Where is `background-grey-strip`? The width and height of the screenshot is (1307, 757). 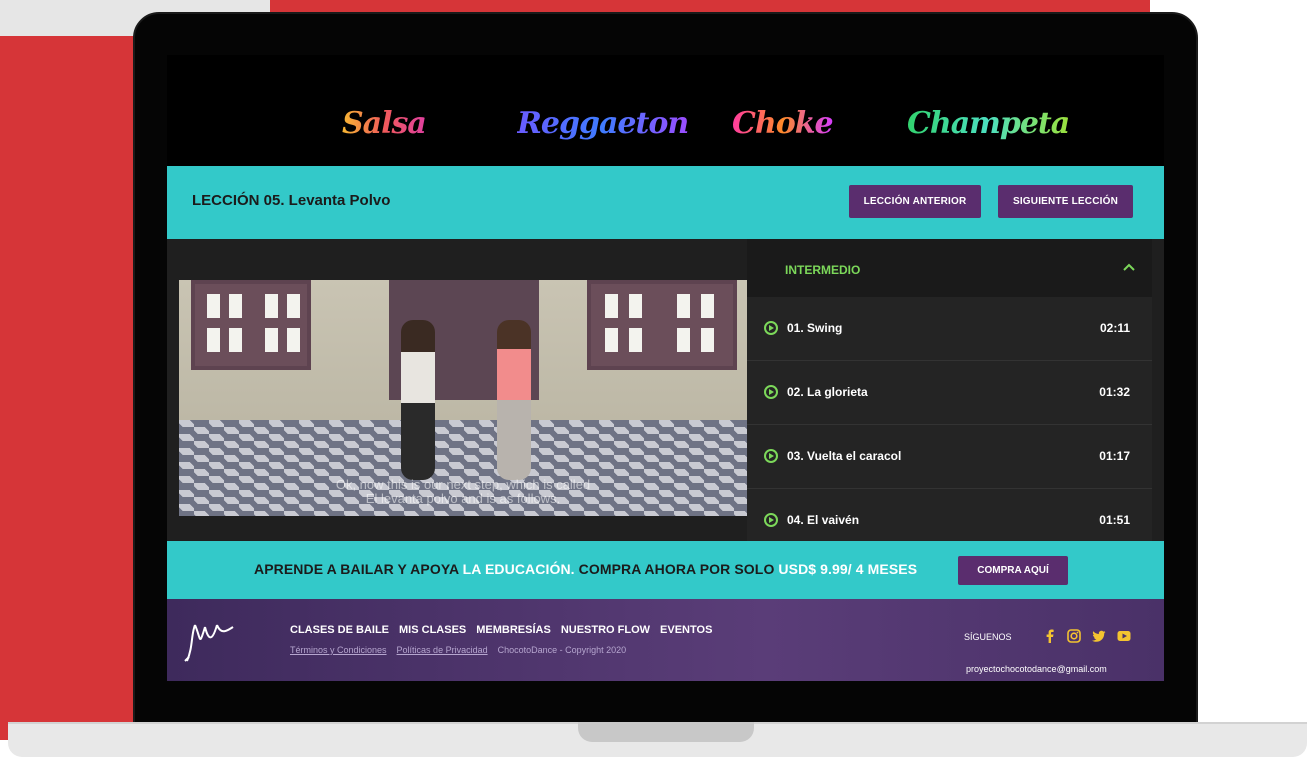
background-grey-strip is located at coordinates (135, 6).